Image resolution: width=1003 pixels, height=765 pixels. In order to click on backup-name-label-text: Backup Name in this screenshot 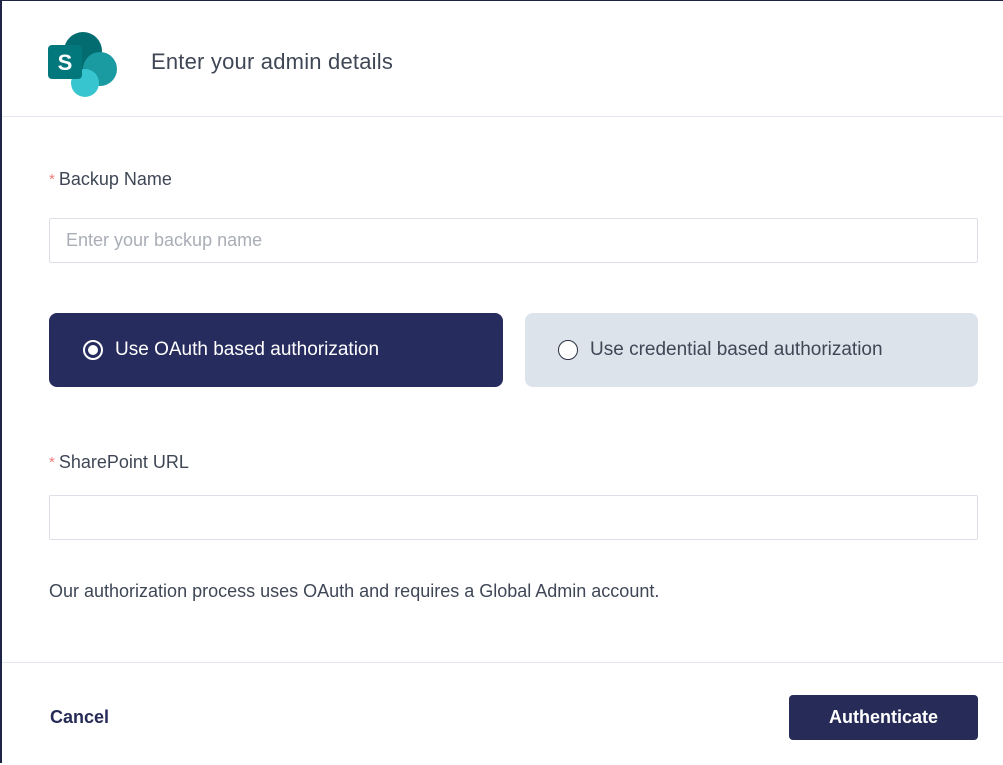, I will do `click(115, 179)`.